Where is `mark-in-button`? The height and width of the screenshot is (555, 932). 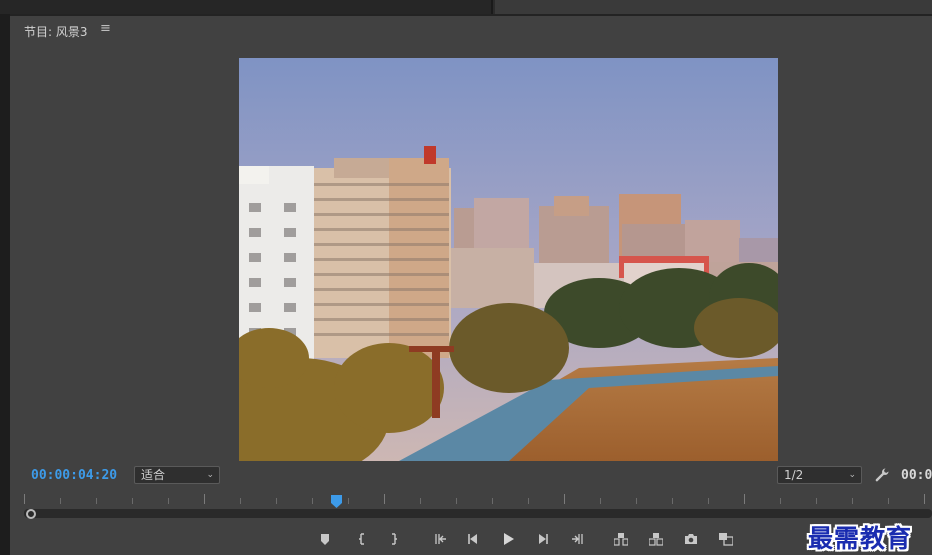 mark-in-button is located at coordinates (362, 539).